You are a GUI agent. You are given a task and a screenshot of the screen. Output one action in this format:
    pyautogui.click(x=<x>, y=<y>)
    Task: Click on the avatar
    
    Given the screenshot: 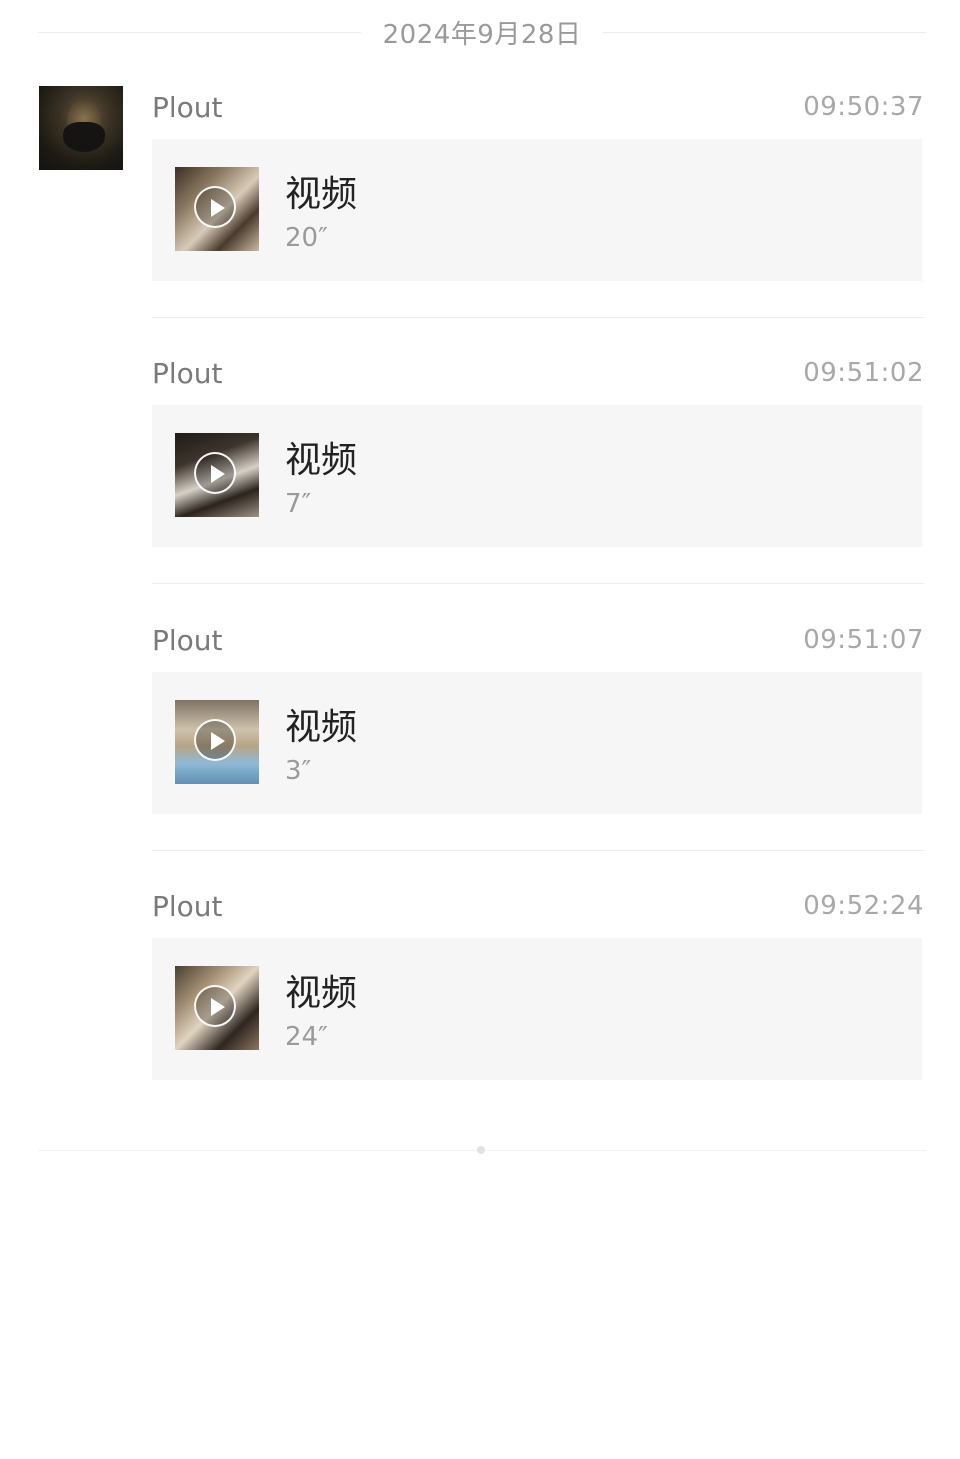 What is the action you would take?
    pyautogui.click(x=81, y=128)
    